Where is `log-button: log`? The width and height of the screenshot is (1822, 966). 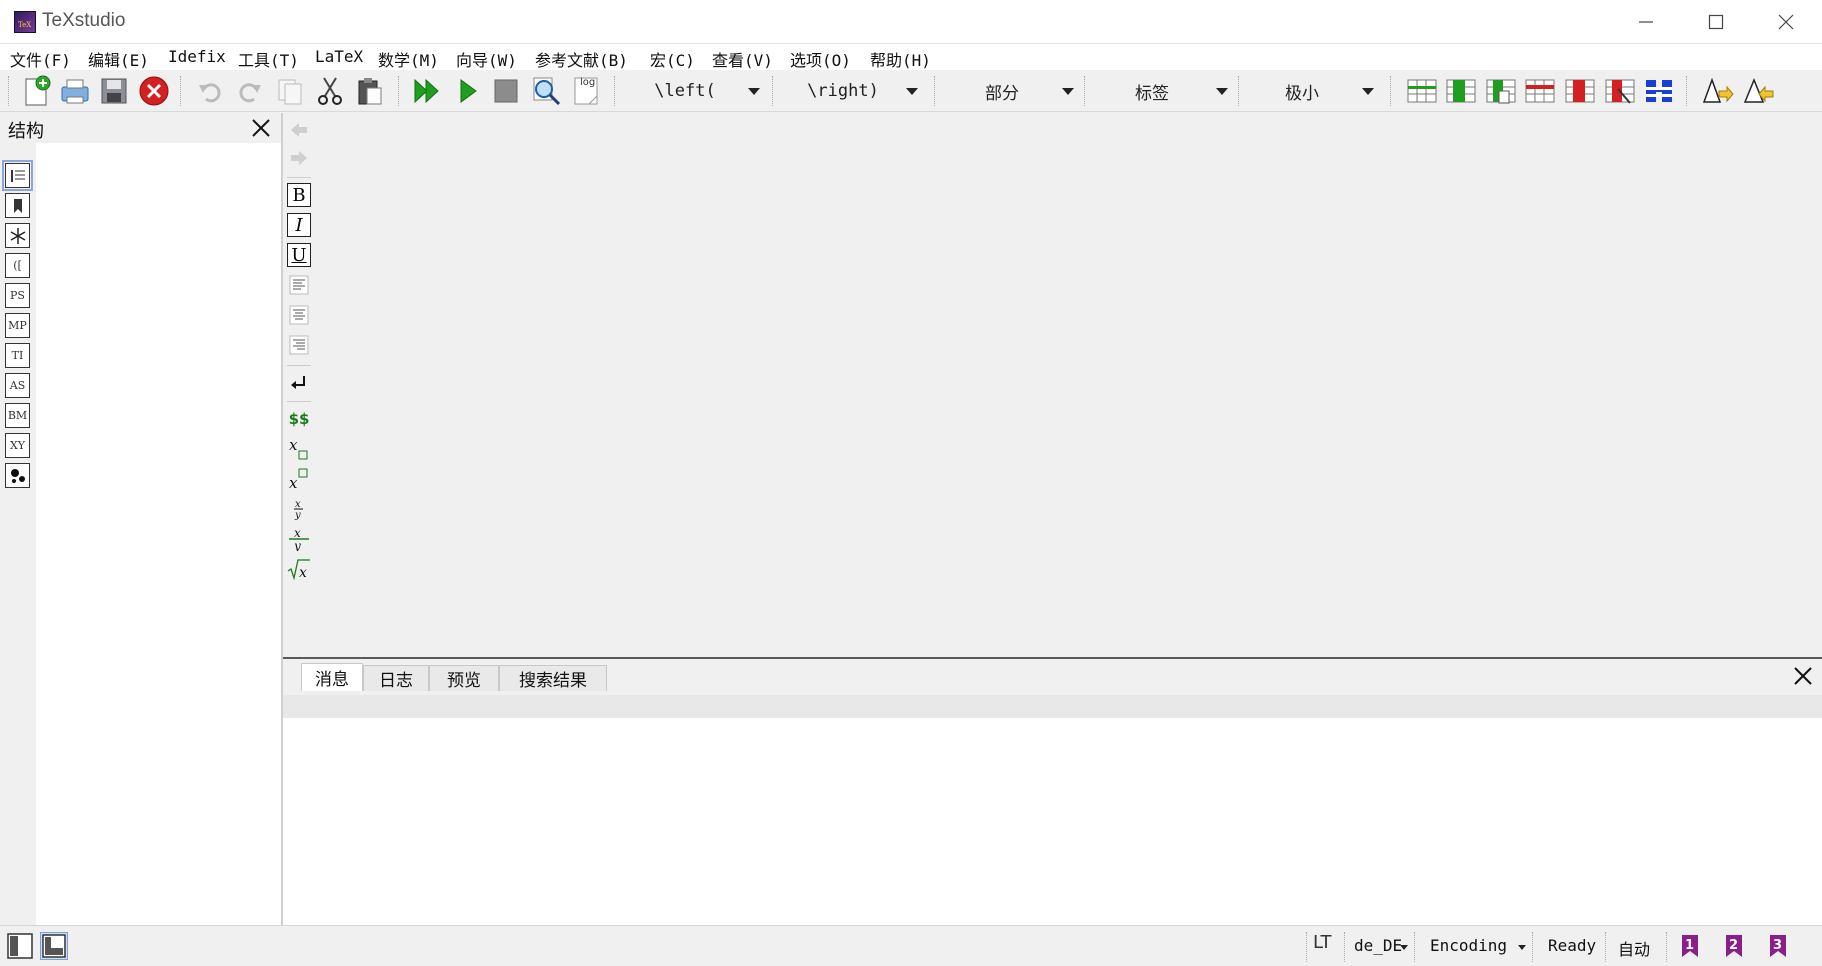
log-button: log is located at coordinates (586, 91).